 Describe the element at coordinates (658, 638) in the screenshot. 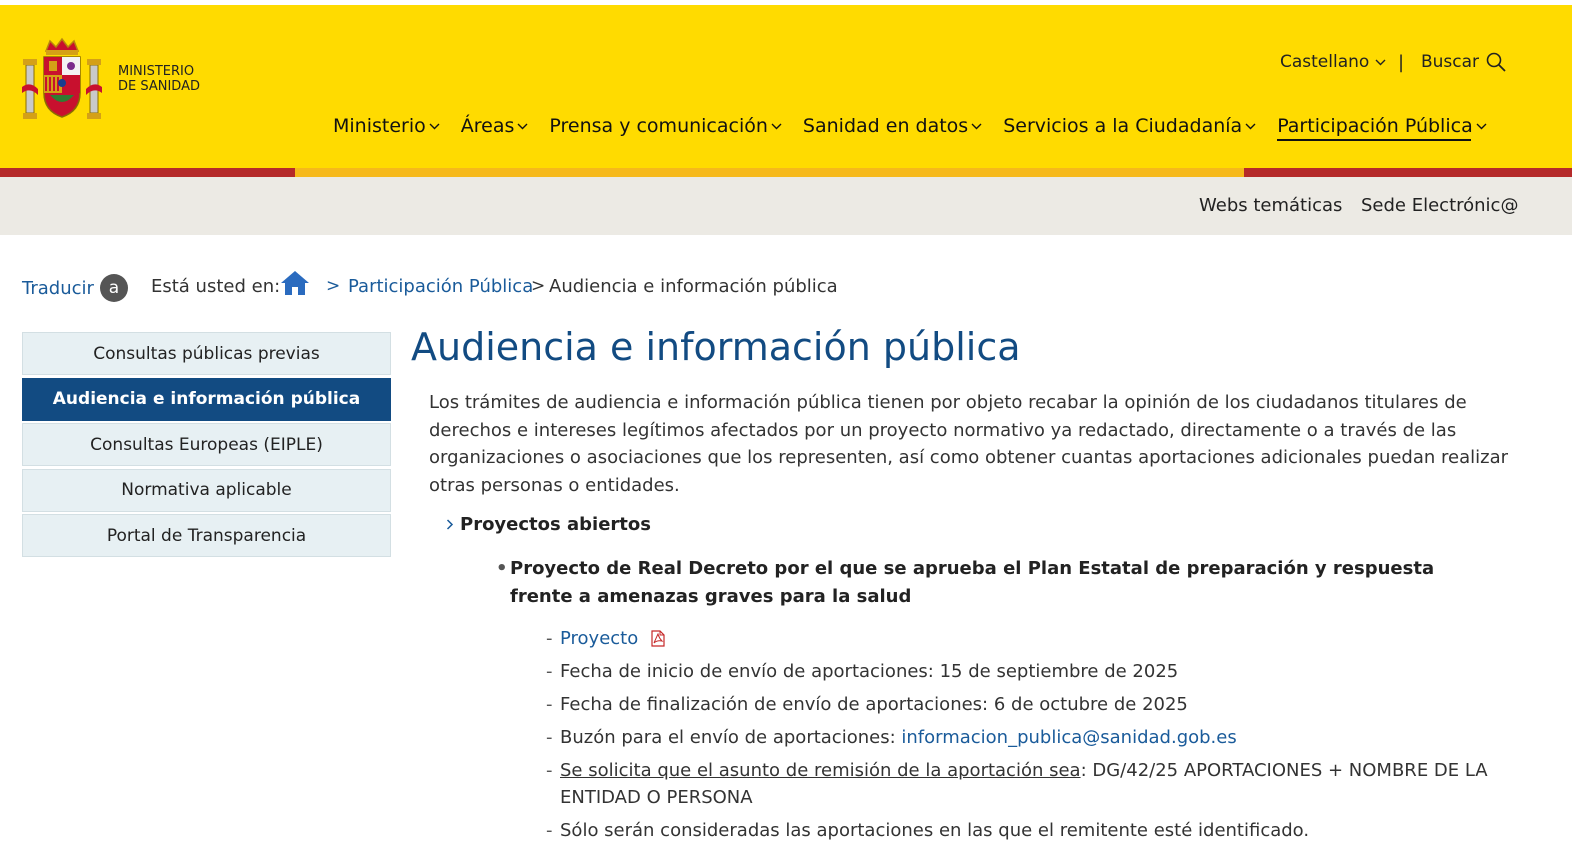

I see `pdf-icon` at that location.